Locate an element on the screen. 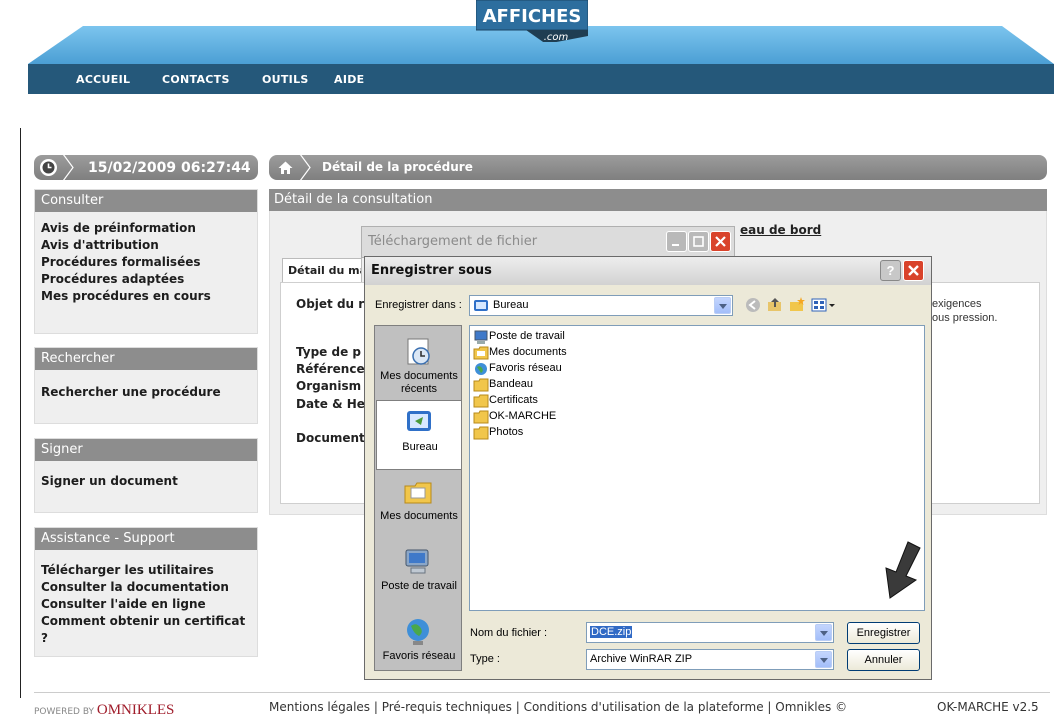 This screenshot has height=719, width=1054. link-mes-procedures: Mes procédures en cours is located at coordinates (146, 296).